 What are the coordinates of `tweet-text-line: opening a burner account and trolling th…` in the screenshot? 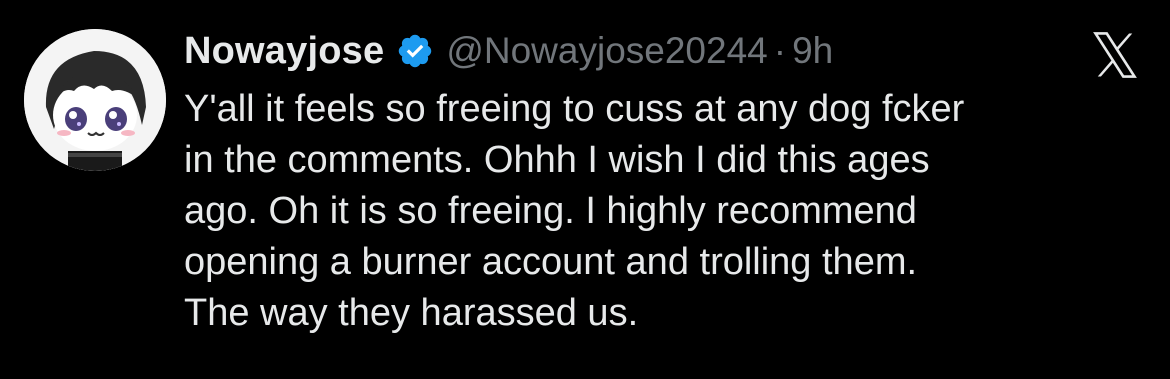 It's located at (551, 262).